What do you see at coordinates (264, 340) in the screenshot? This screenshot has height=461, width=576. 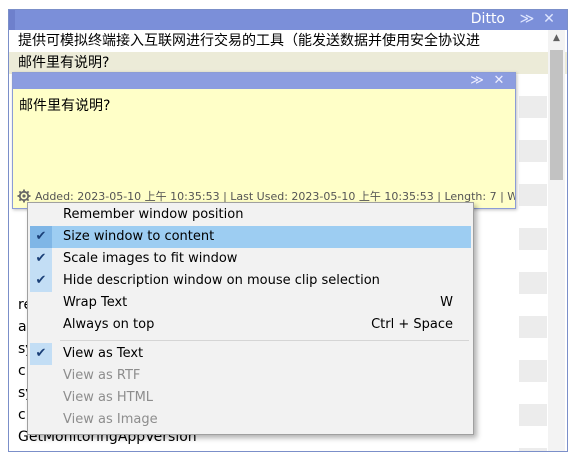 I see `menu-separator` at bounding box center [264, 340].